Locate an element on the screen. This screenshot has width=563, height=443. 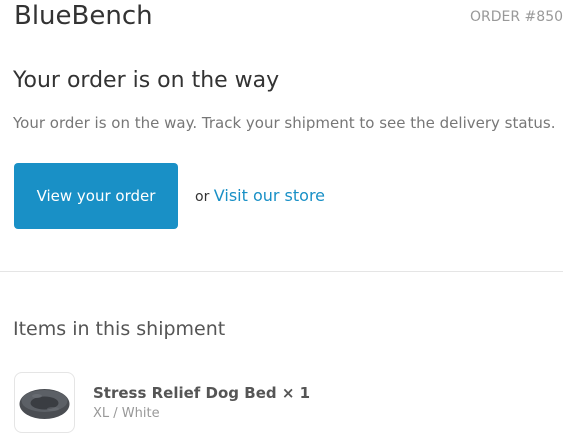
visit-store-link: Visit our store is located at coordinates (269, 195).